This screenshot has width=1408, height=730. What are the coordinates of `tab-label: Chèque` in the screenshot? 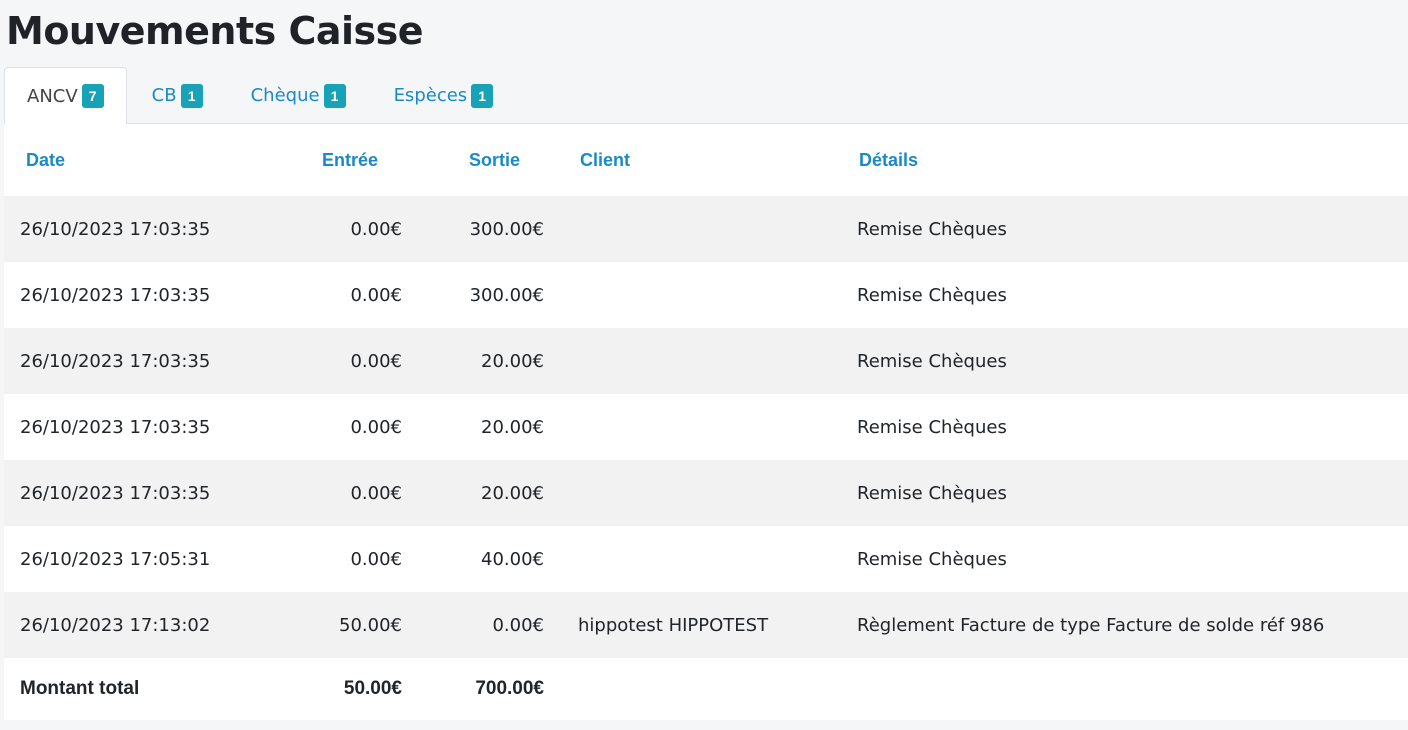 It's located at (285, 95).